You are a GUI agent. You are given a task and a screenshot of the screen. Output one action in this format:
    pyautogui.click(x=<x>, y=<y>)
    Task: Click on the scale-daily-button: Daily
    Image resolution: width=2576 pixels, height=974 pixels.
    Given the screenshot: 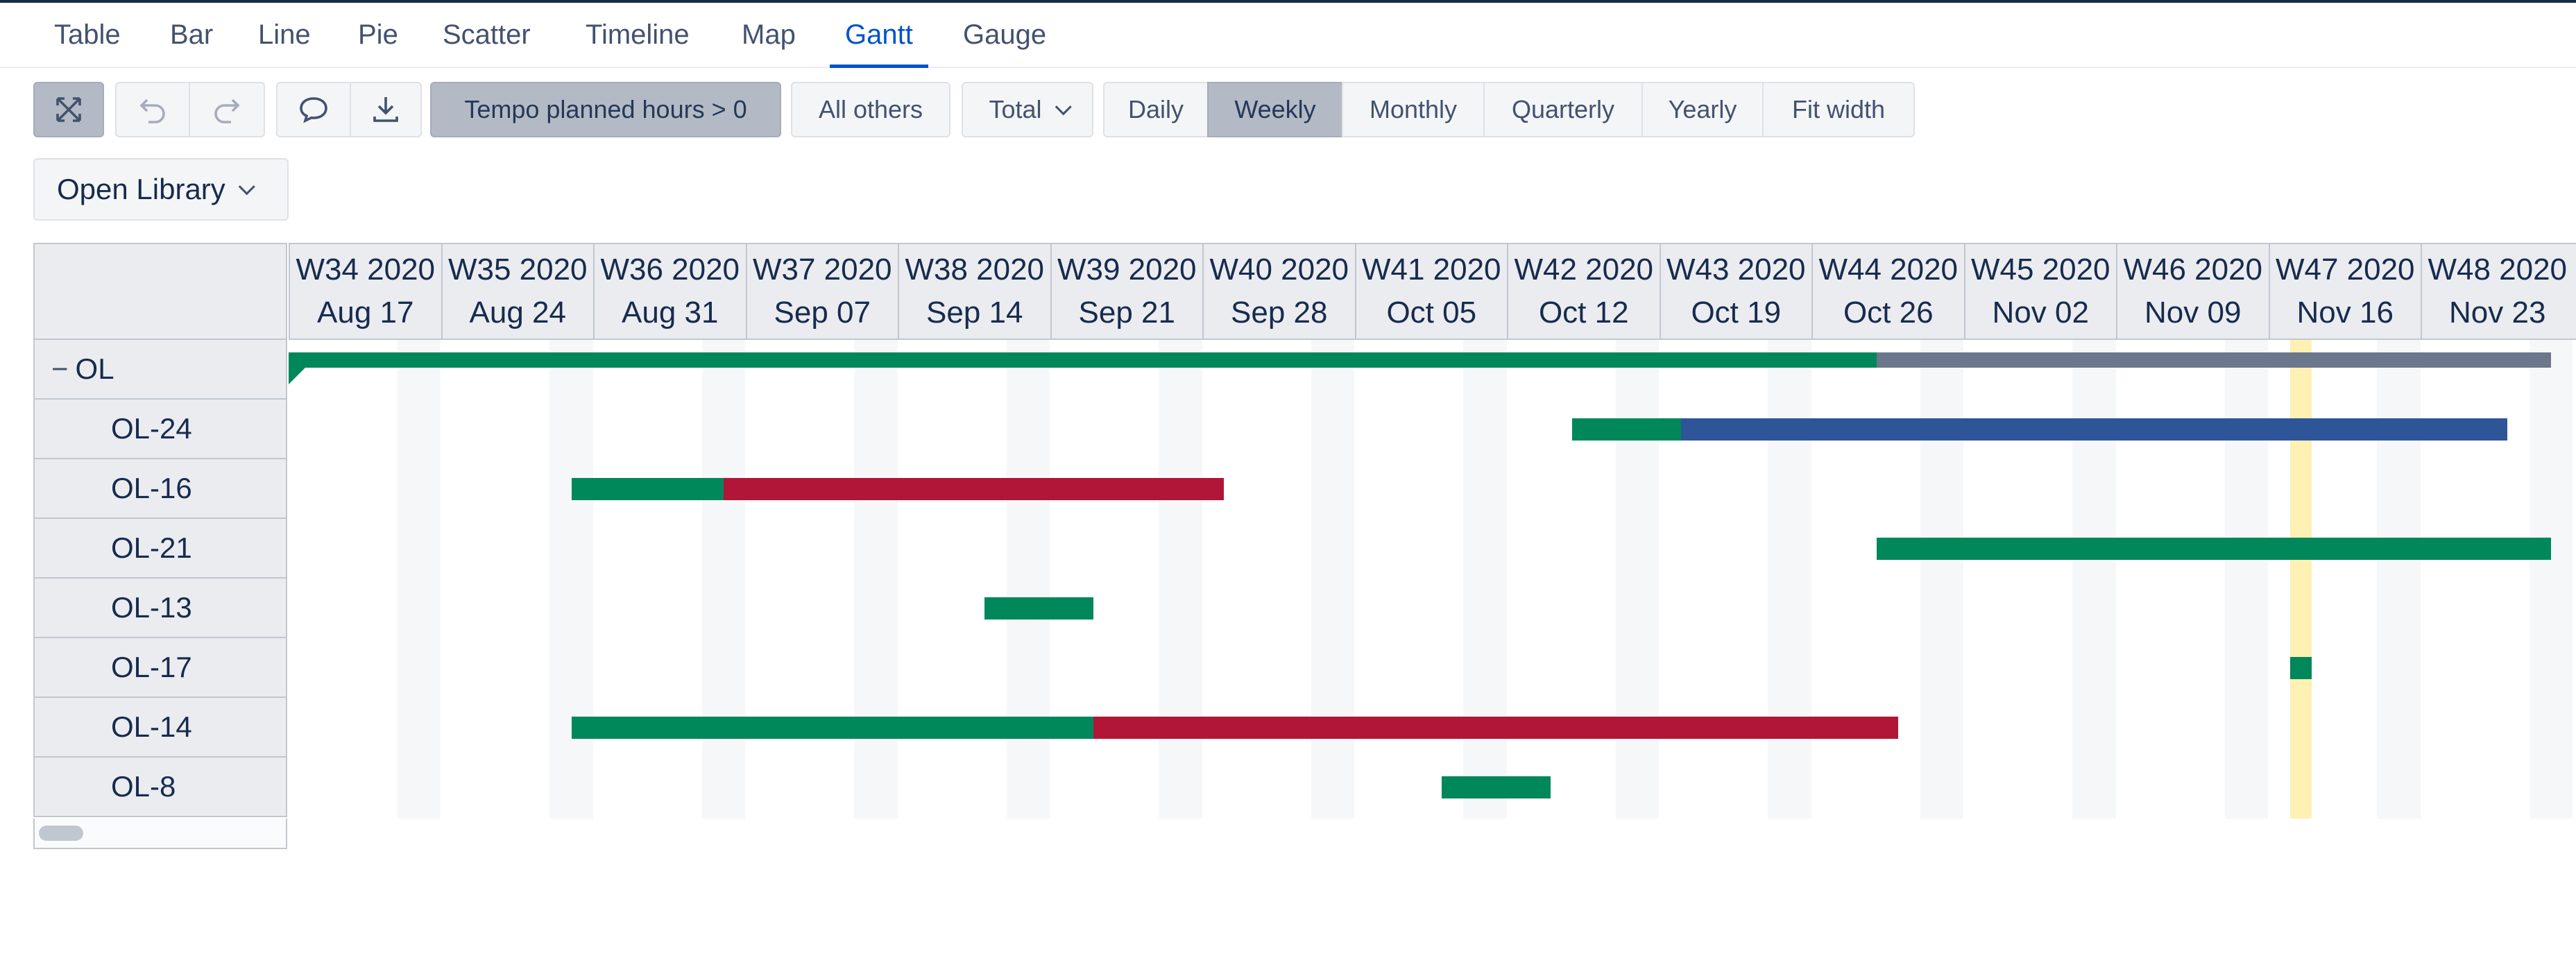 What is the action you would take?
    pyautogui.click(x=1156, y=109)
    